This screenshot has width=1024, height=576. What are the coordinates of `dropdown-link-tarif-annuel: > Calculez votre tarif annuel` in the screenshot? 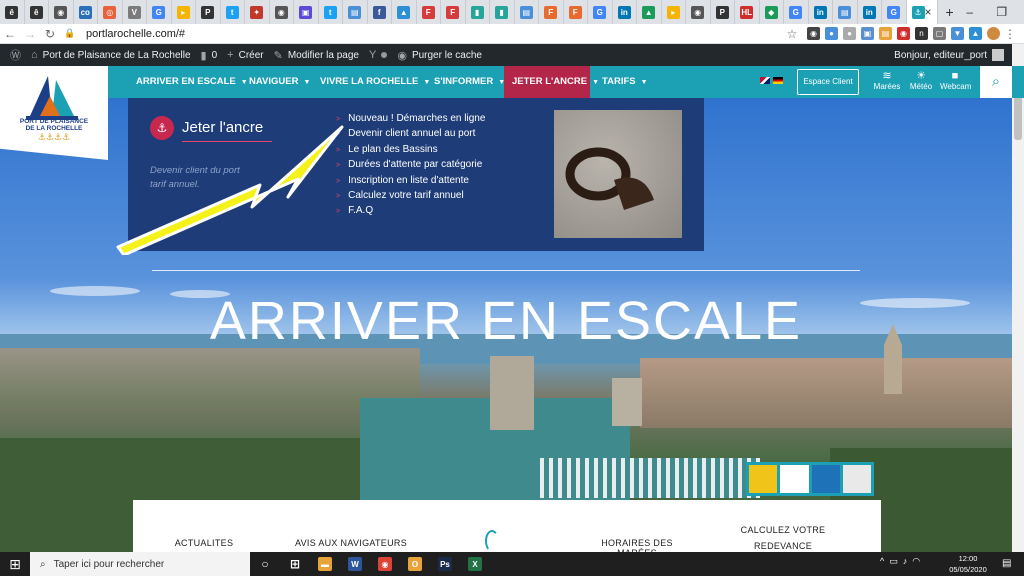 It's located at (400, 195).